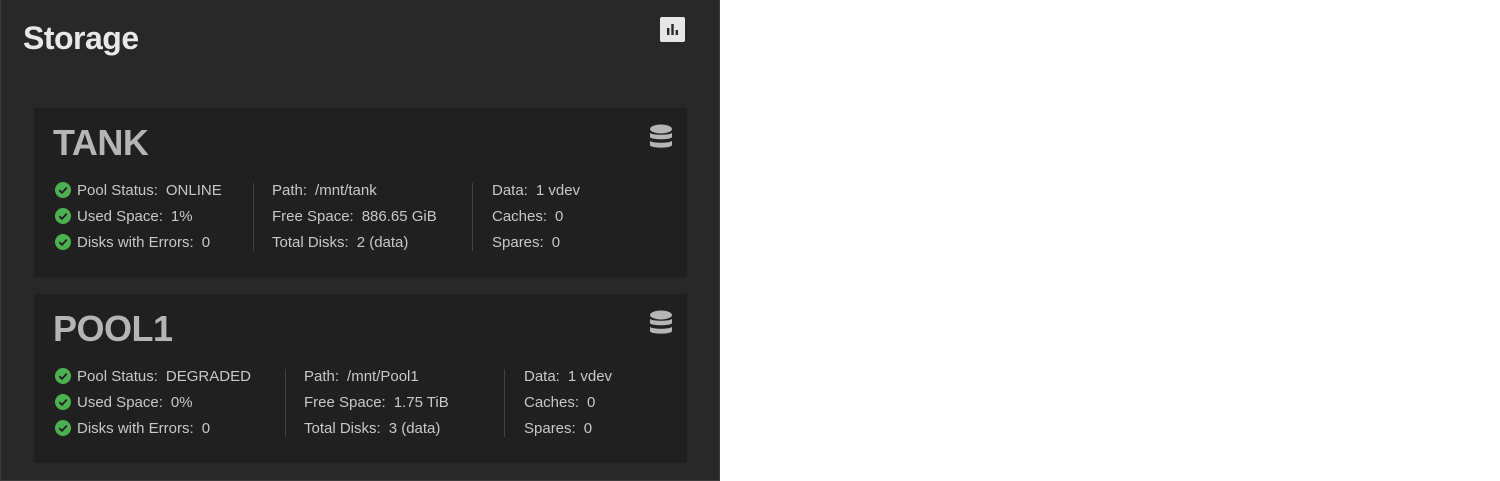 Image resolution: width=1500 pixels, height=481 pixels. Describe the element at coordinates (81, 38) in the screenshot. I see `widget-title: Storage` at that location.